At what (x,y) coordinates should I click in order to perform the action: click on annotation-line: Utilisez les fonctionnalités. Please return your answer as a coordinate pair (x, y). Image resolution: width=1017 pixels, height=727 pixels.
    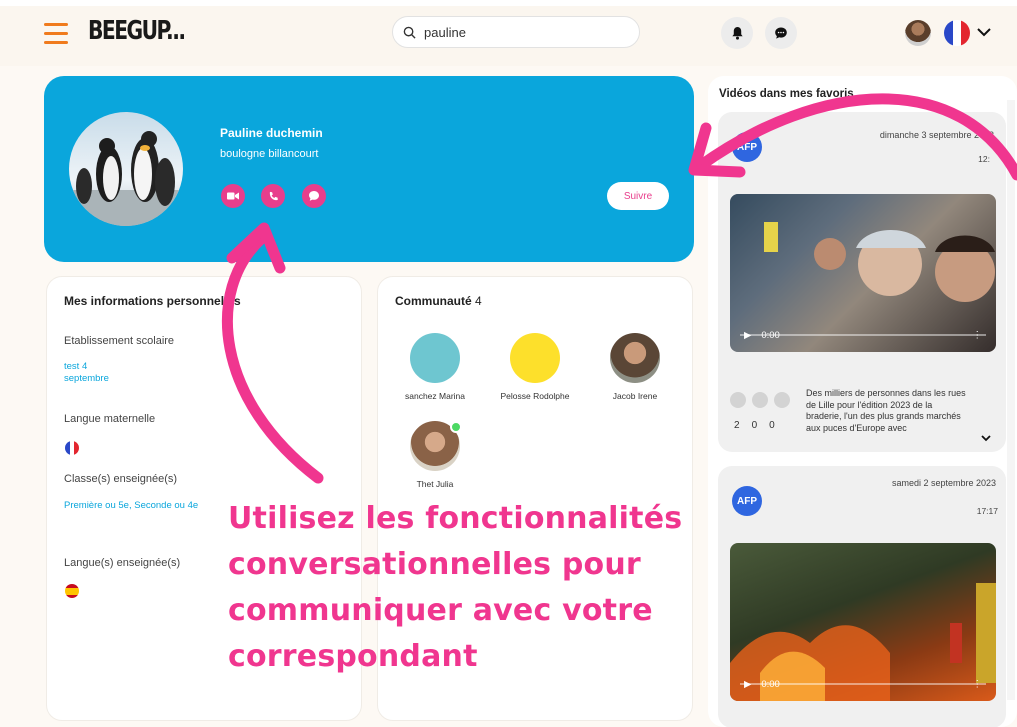
    Looking at the image, I should click on (455, 518).